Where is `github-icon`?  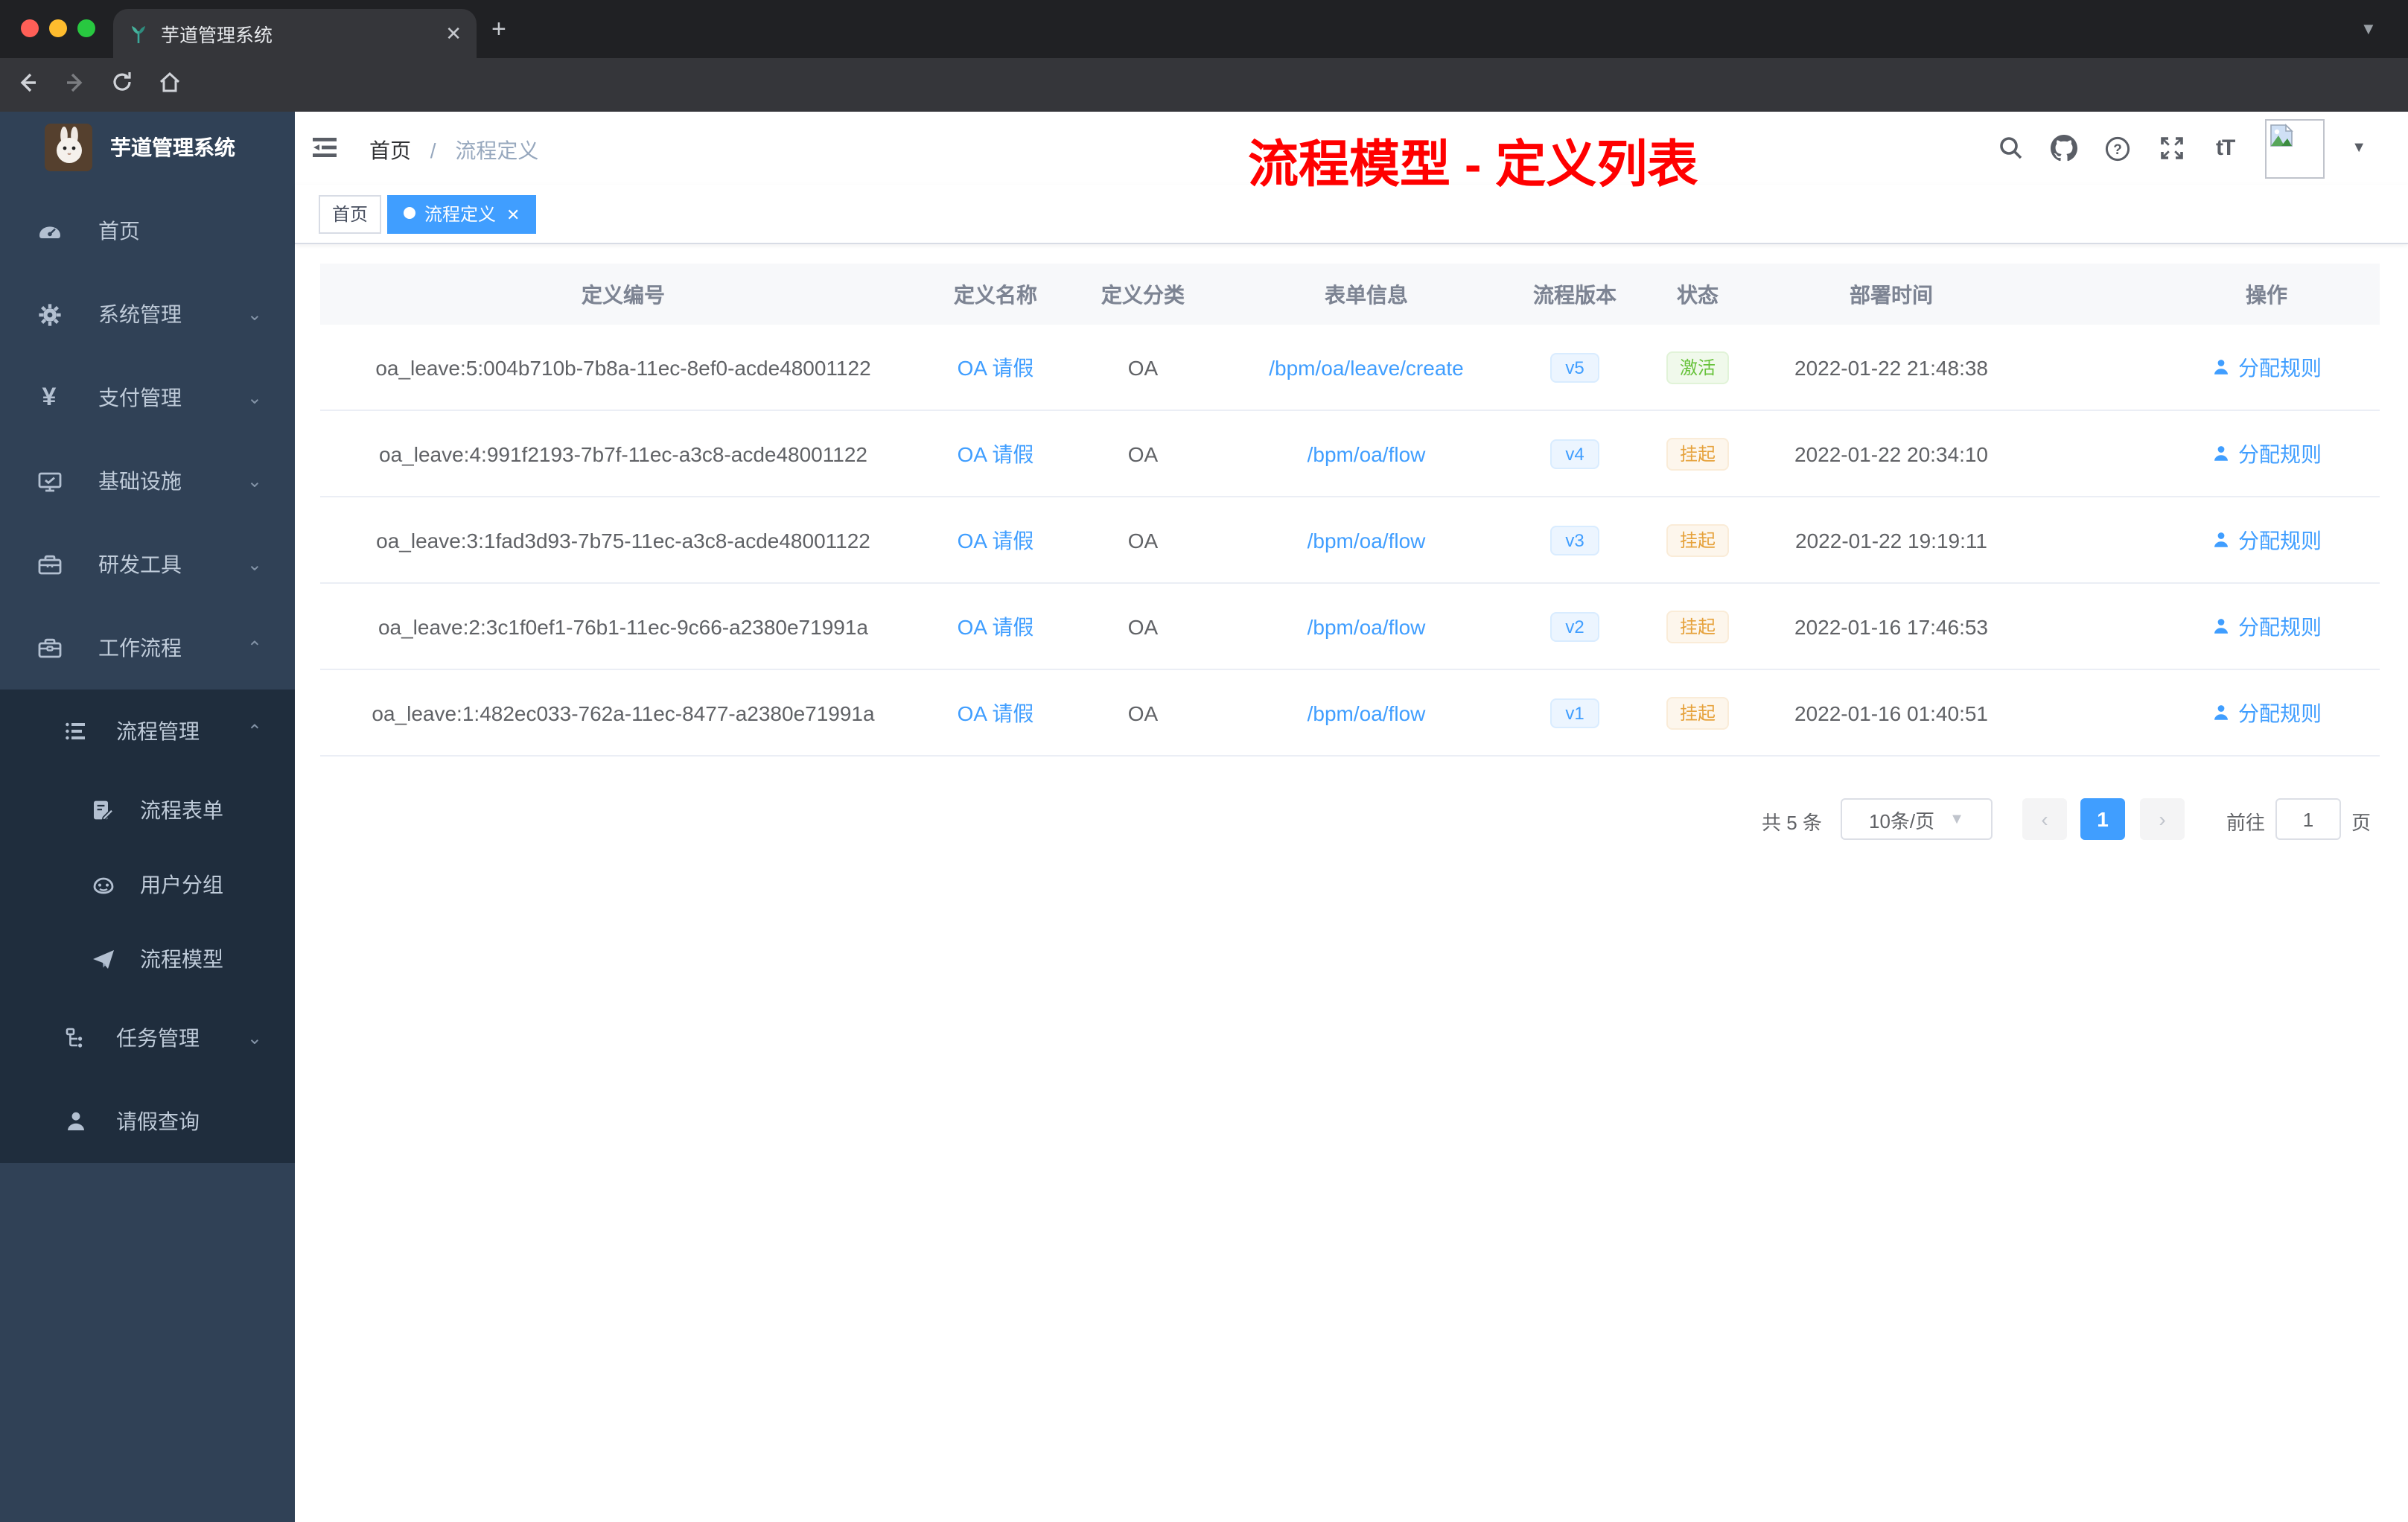
github-icon is located at coordinates (2064, 148).